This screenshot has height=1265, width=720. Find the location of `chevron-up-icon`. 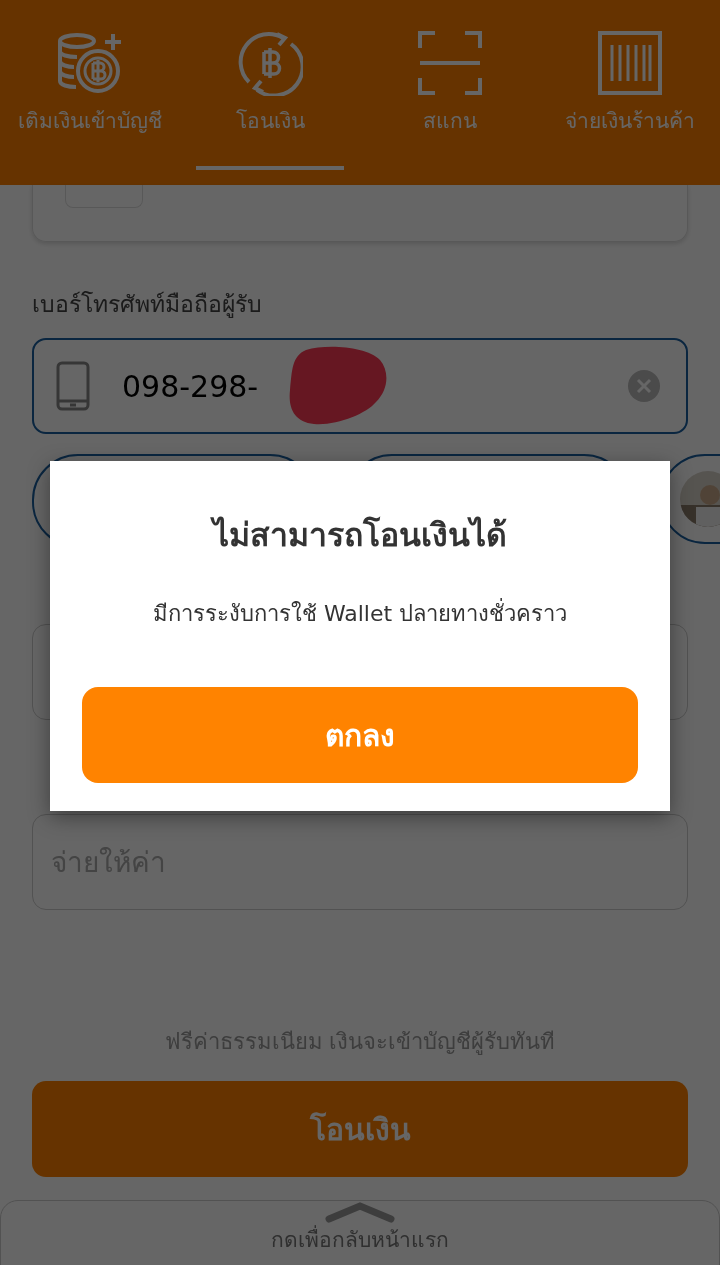

chevron-up-icon is located at coordinates (360, 1212).